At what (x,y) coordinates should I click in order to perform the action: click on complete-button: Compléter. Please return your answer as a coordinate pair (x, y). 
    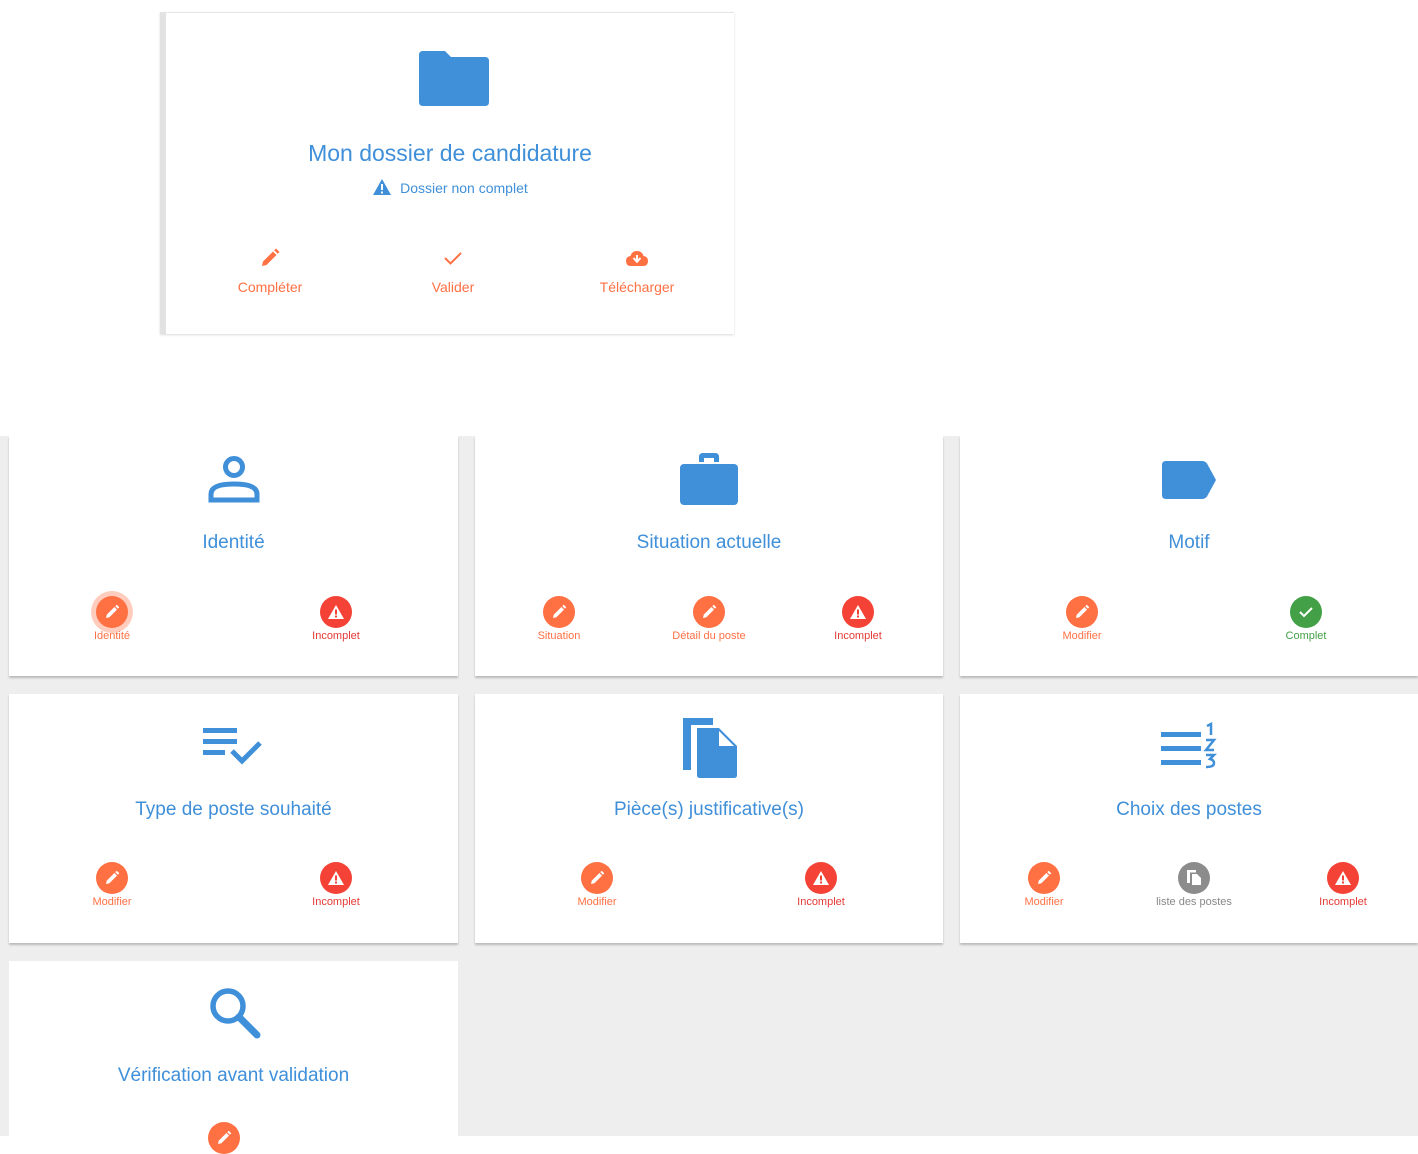
    Looking at the image, I should click on (270, 270).